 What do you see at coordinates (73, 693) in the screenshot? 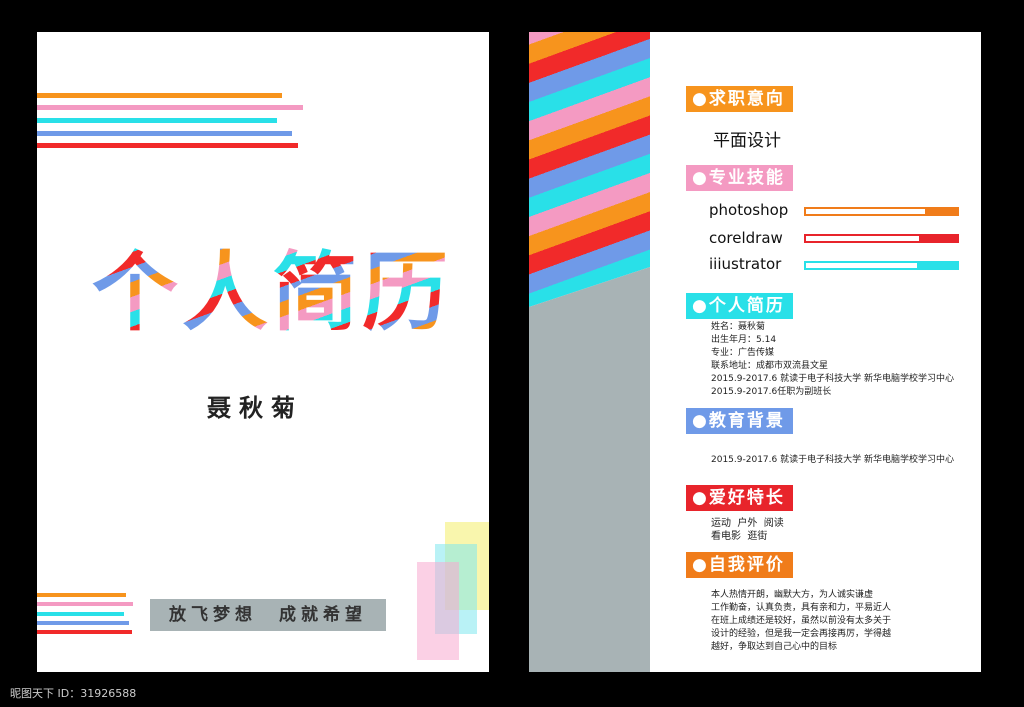
I see `watermark: 昵图天下 ID：31926588` at bounding box center [73, 693].